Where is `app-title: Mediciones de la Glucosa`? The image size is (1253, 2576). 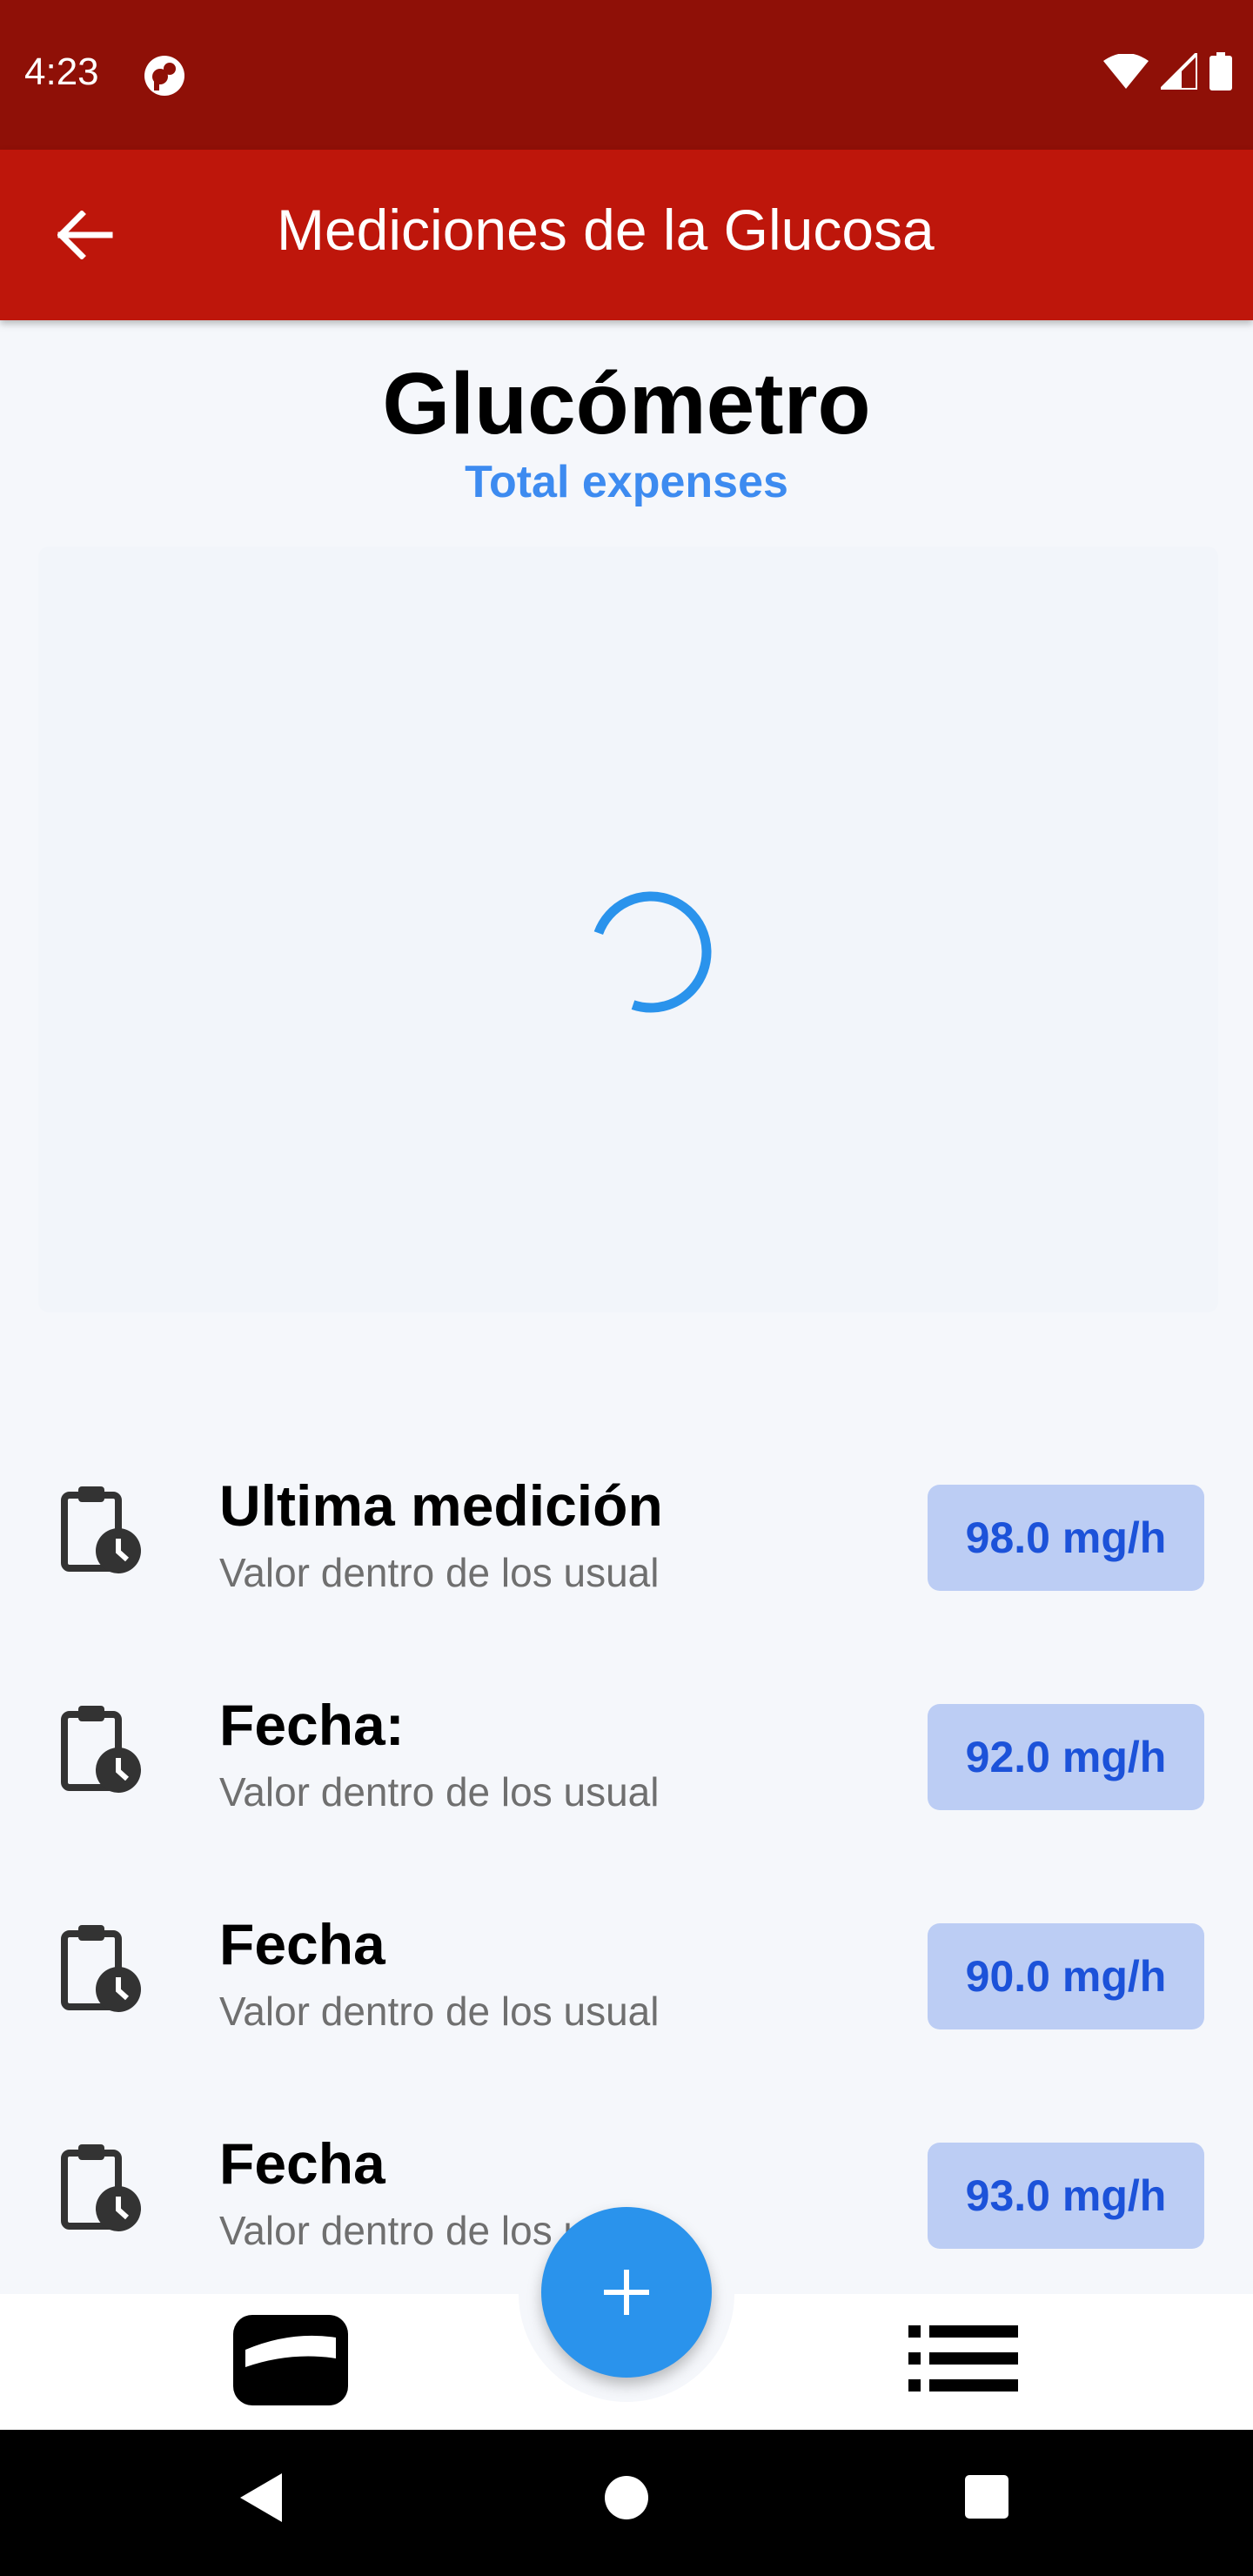
app-title: Mediciones de la Glucosa is located at coordinates (606, 230).